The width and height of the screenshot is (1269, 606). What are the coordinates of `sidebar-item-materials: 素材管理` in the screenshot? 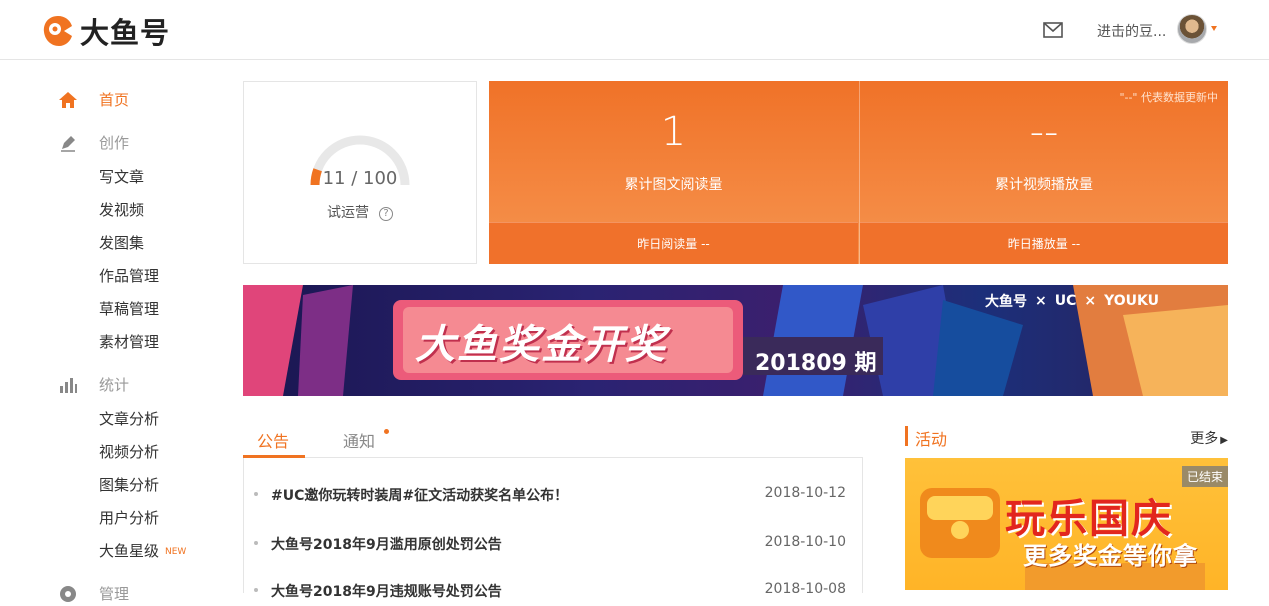 It's located at (129, 341).